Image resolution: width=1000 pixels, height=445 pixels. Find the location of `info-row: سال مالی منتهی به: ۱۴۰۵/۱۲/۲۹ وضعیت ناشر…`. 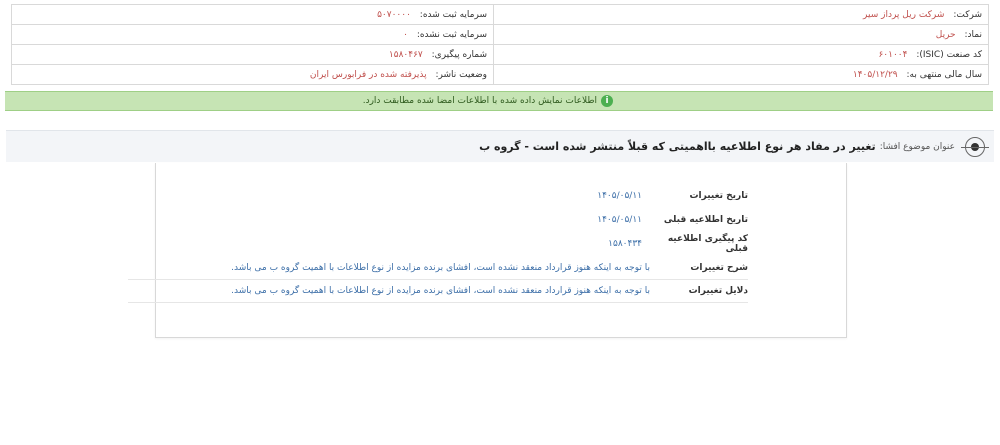

info-row: سال مالی منتهی به: ۱۴۰۵/۱۲/۲۹ وضعیت ناشر… is located at coordinates (500, 74).